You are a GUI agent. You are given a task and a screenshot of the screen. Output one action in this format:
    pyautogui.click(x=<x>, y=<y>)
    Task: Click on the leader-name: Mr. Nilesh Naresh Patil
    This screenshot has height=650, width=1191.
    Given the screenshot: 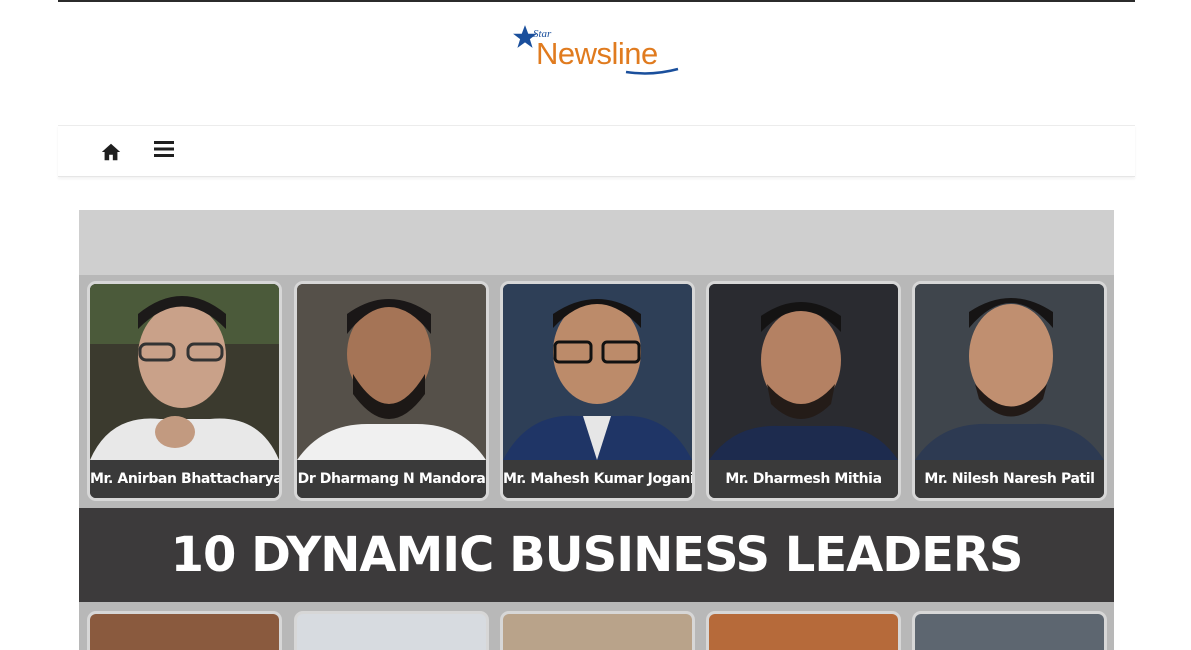 What is the action you would take?
    pyautogui.click(x=1009, y=479)
    